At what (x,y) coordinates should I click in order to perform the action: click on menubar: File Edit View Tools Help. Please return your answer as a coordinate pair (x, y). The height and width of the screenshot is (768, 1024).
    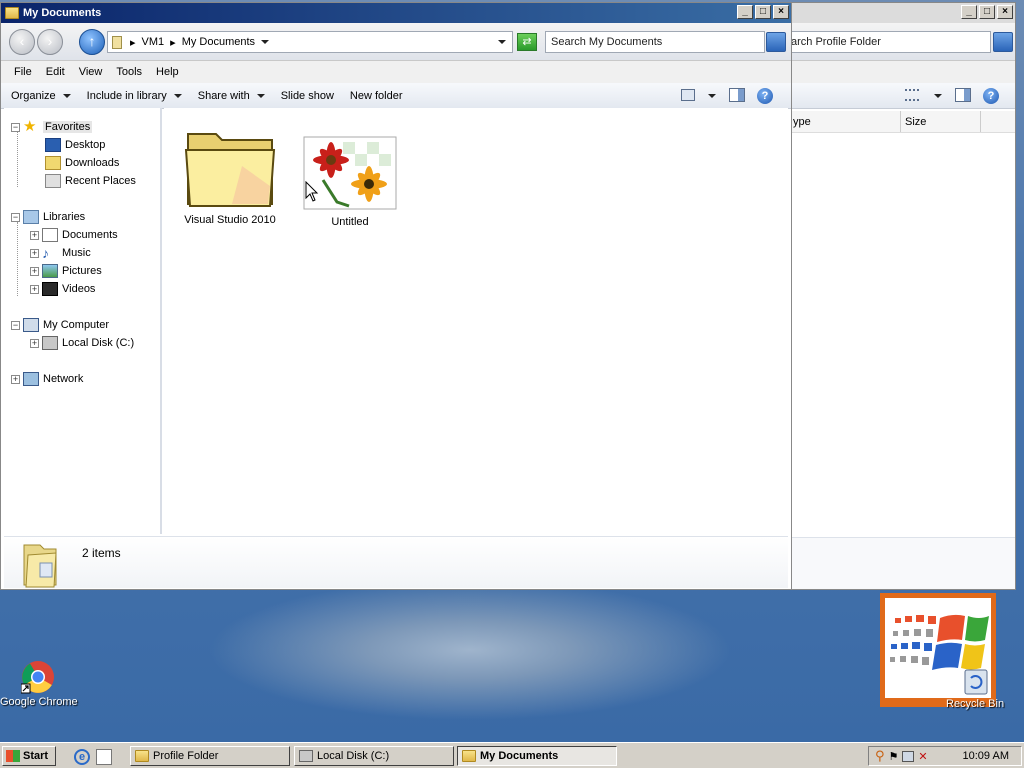
    Looking at the image, I should click on (396, 72).